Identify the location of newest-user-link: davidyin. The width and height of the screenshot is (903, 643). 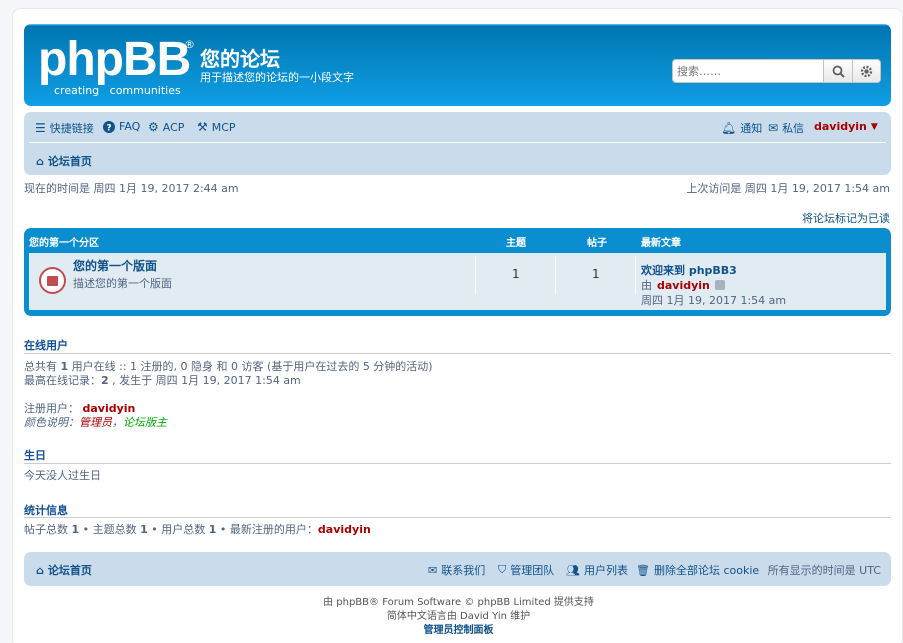
(344, 529).